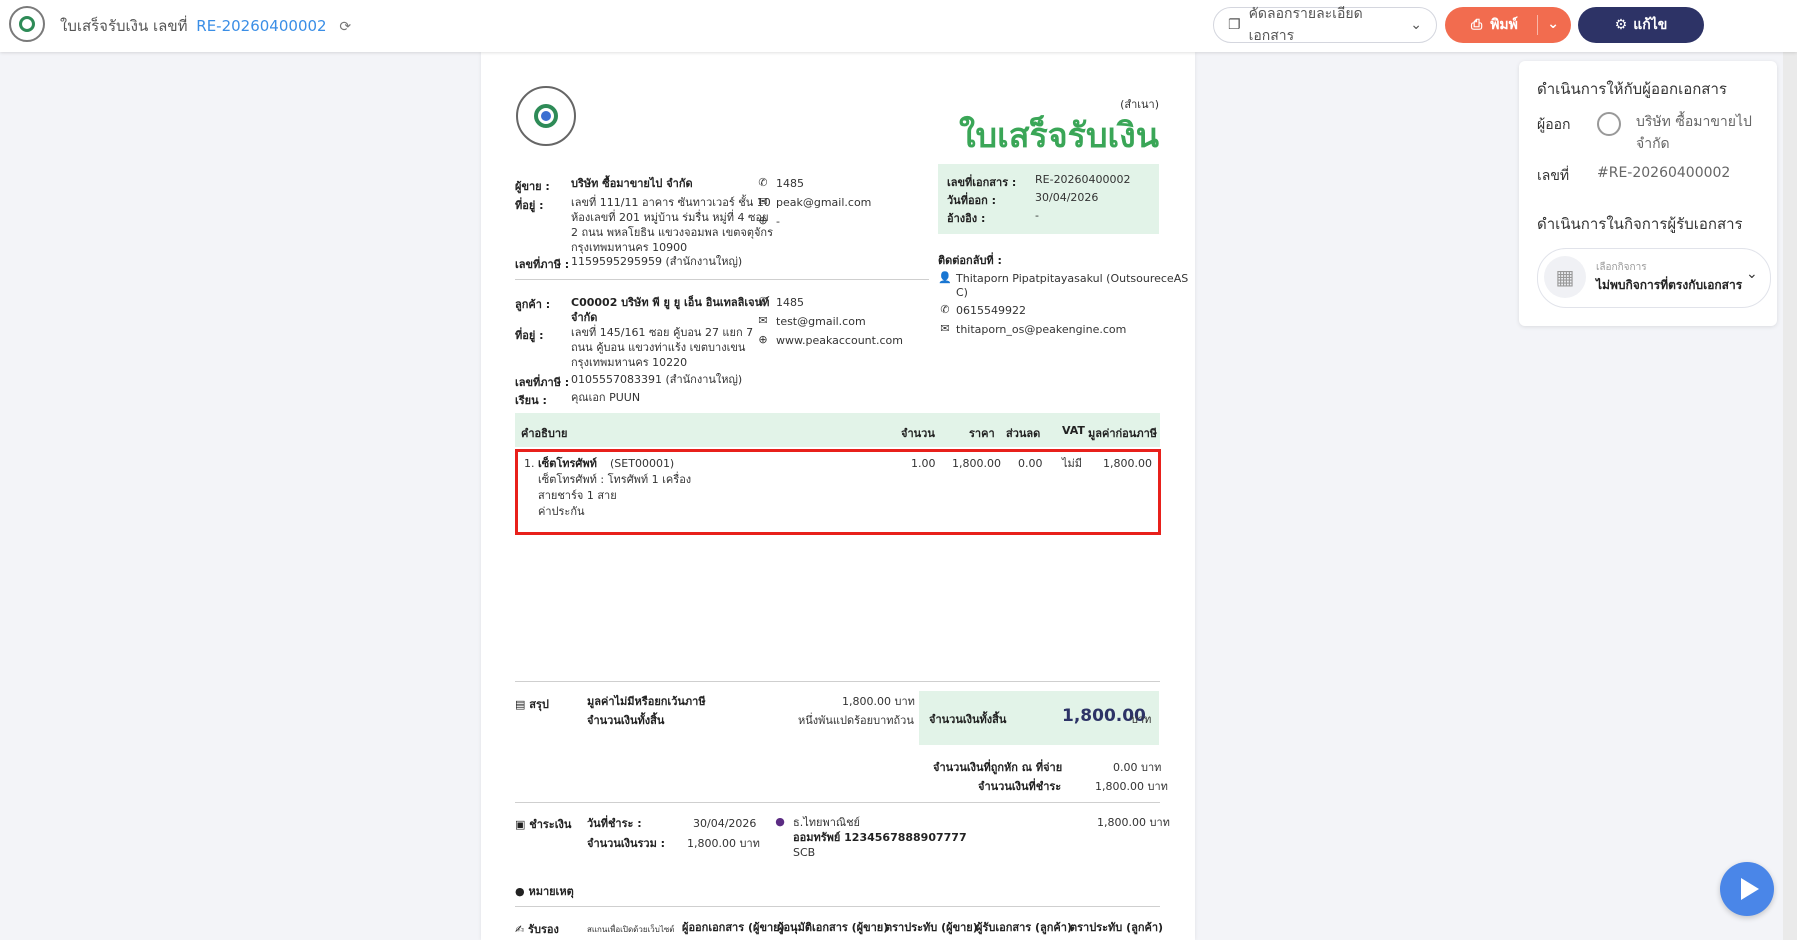 The image size is (1797, 940). I want to click on contact-name: Thitaporn Pipatpitayasakul (OutsoureceAS, so click(1072, 278).